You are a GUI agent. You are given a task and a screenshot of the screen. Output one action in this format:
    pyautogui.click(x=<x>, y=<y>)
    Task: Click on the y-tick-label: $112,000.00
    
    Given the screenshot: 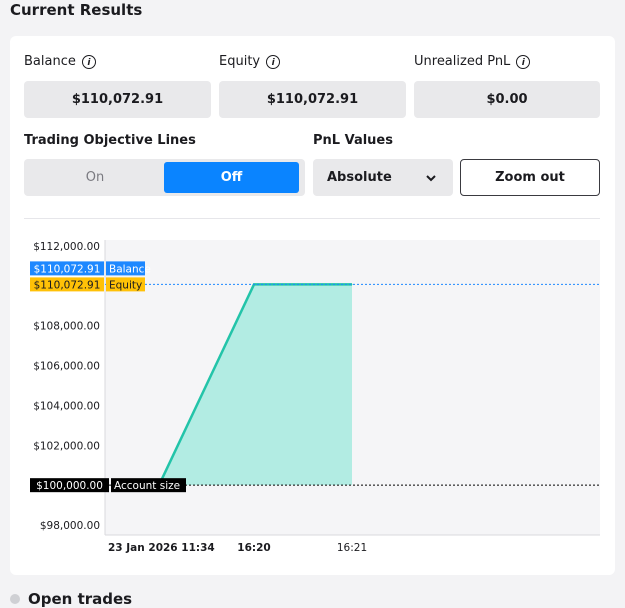 What is the action you would take?
    pyautogui.click(x=66, y=247)
    